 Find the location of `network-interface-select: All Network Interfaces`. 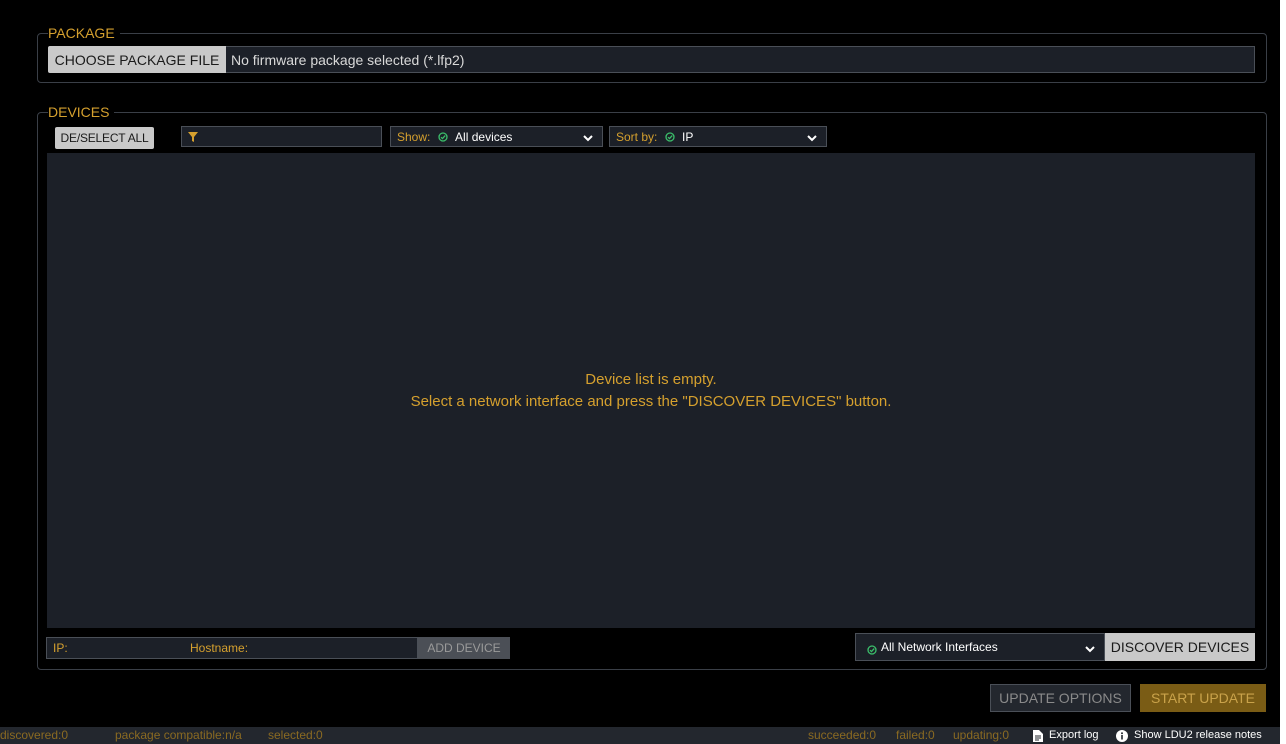

network-interface-select: All Network Interfaces is located at coordinates (980, 647).